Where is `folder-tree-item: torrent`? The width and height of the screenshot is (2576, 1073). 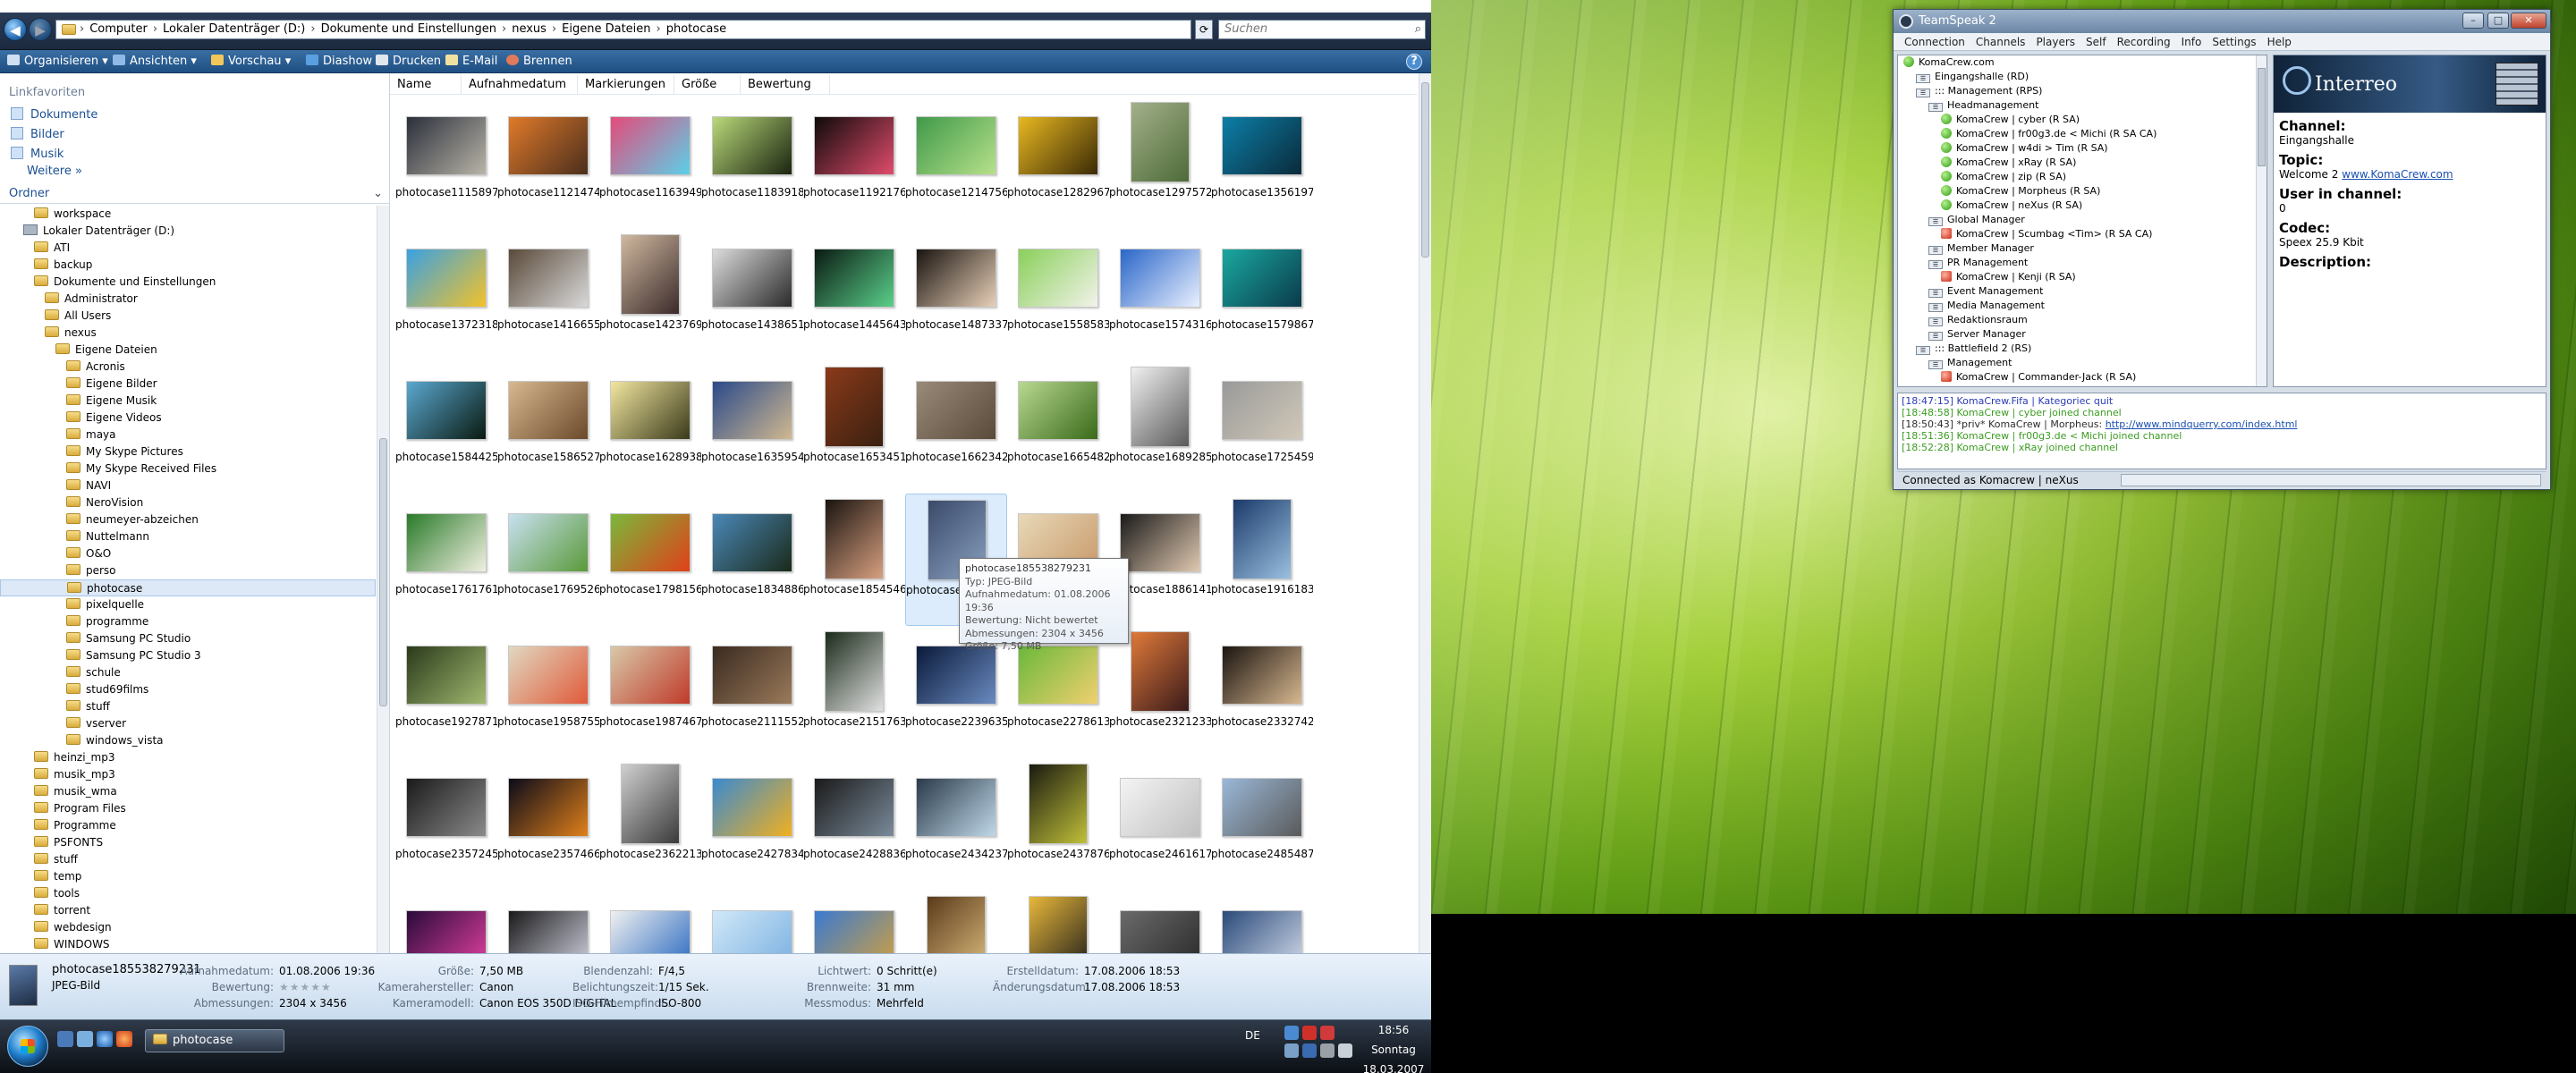 folder-tree-item: torrent is located at coordinates (188, 910).